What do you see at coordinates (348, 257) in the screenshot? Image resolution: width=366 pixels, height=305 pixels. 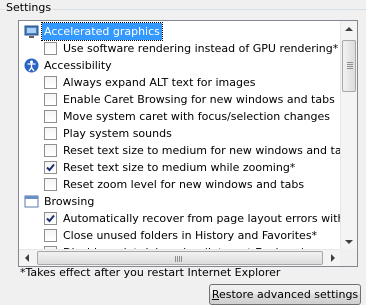 I see `scrollbar-corner` at bounding box center [348, 257].